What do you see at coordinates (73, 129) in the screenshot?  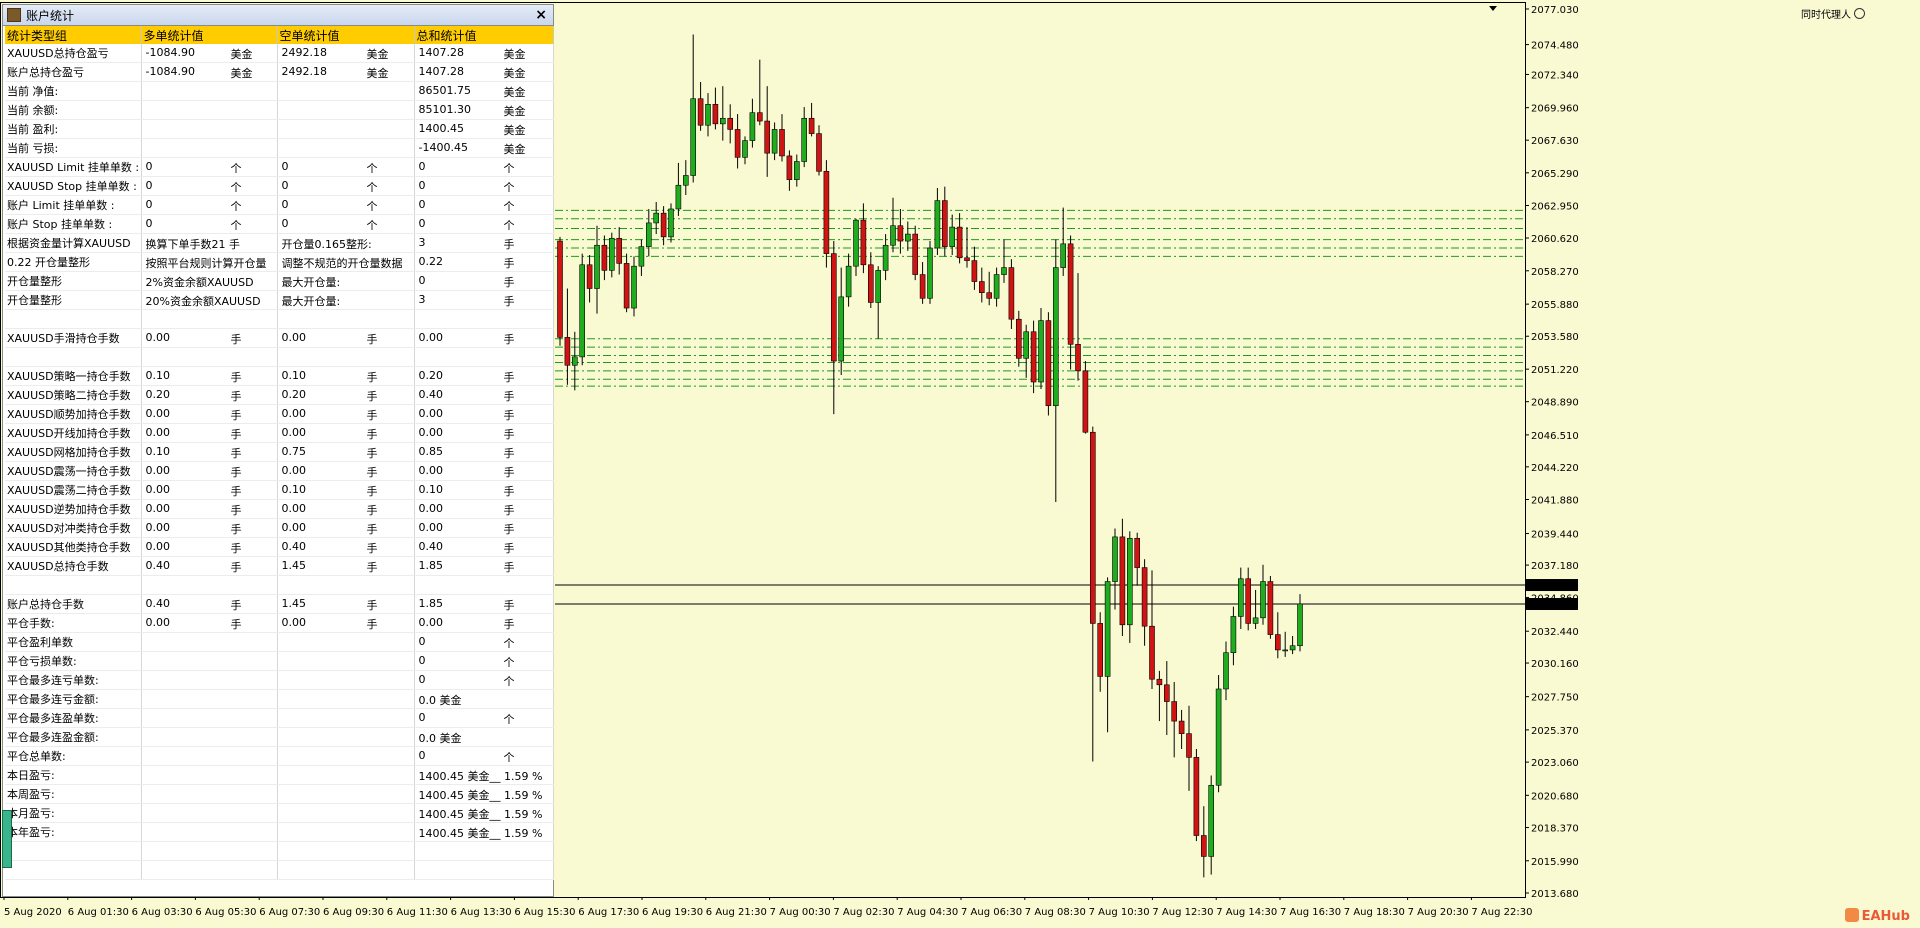 I see `stats-row-label: 当前 盈利:` at bounding box center [73, 129].